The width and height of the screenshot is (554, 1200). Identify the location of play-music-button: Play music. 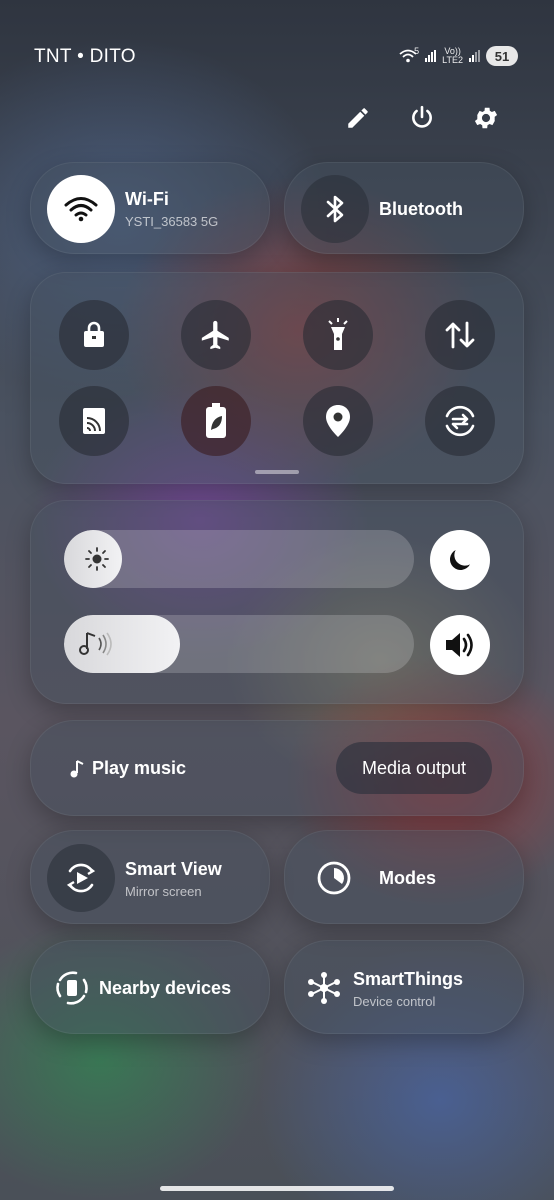
(127, 768).